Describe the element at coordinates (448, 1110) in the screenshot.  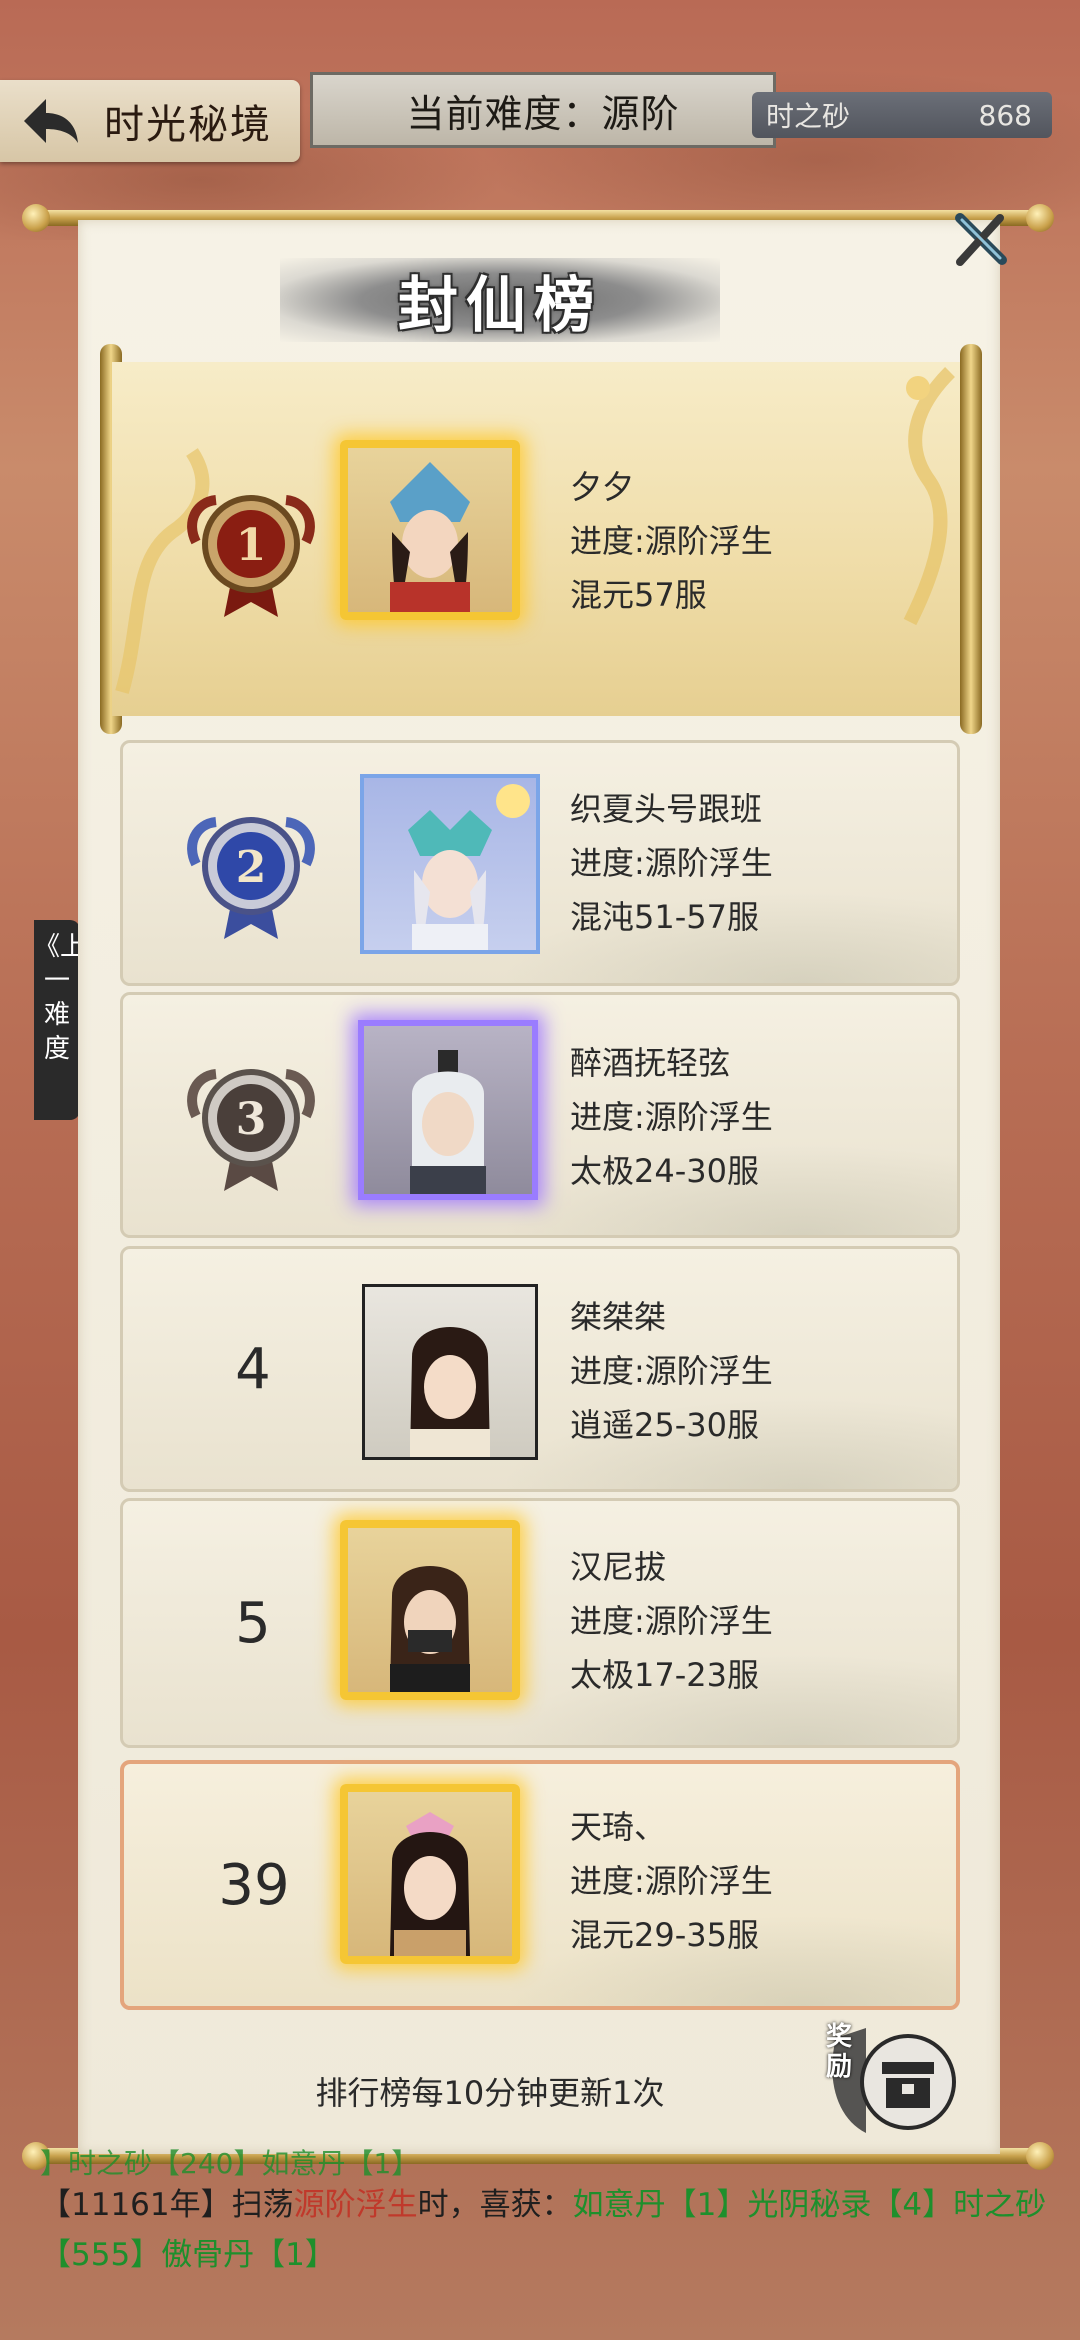
I see `rank-3-avatar` at that location.